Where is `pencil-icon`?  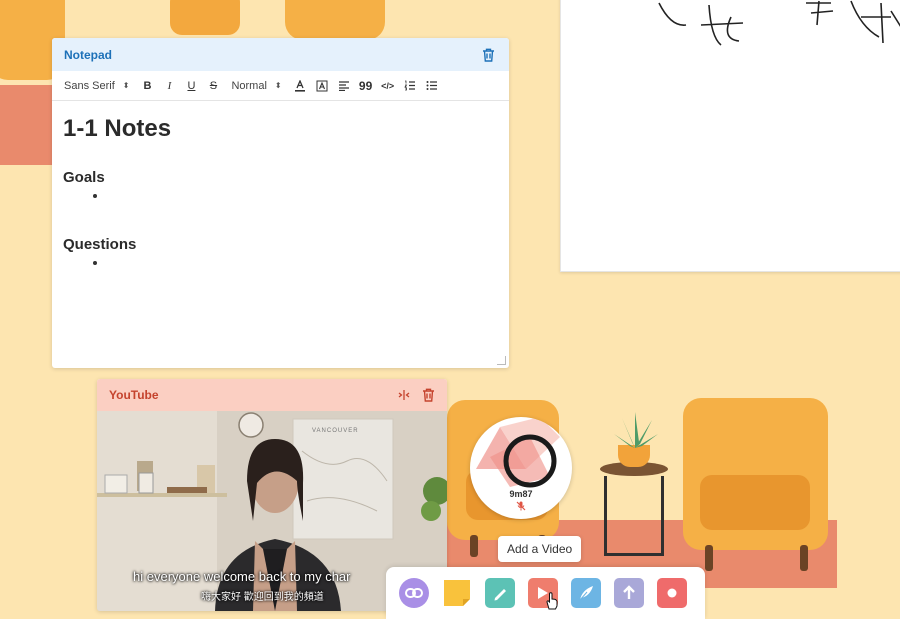 pencil-icon is located at coordinates (500, 595).